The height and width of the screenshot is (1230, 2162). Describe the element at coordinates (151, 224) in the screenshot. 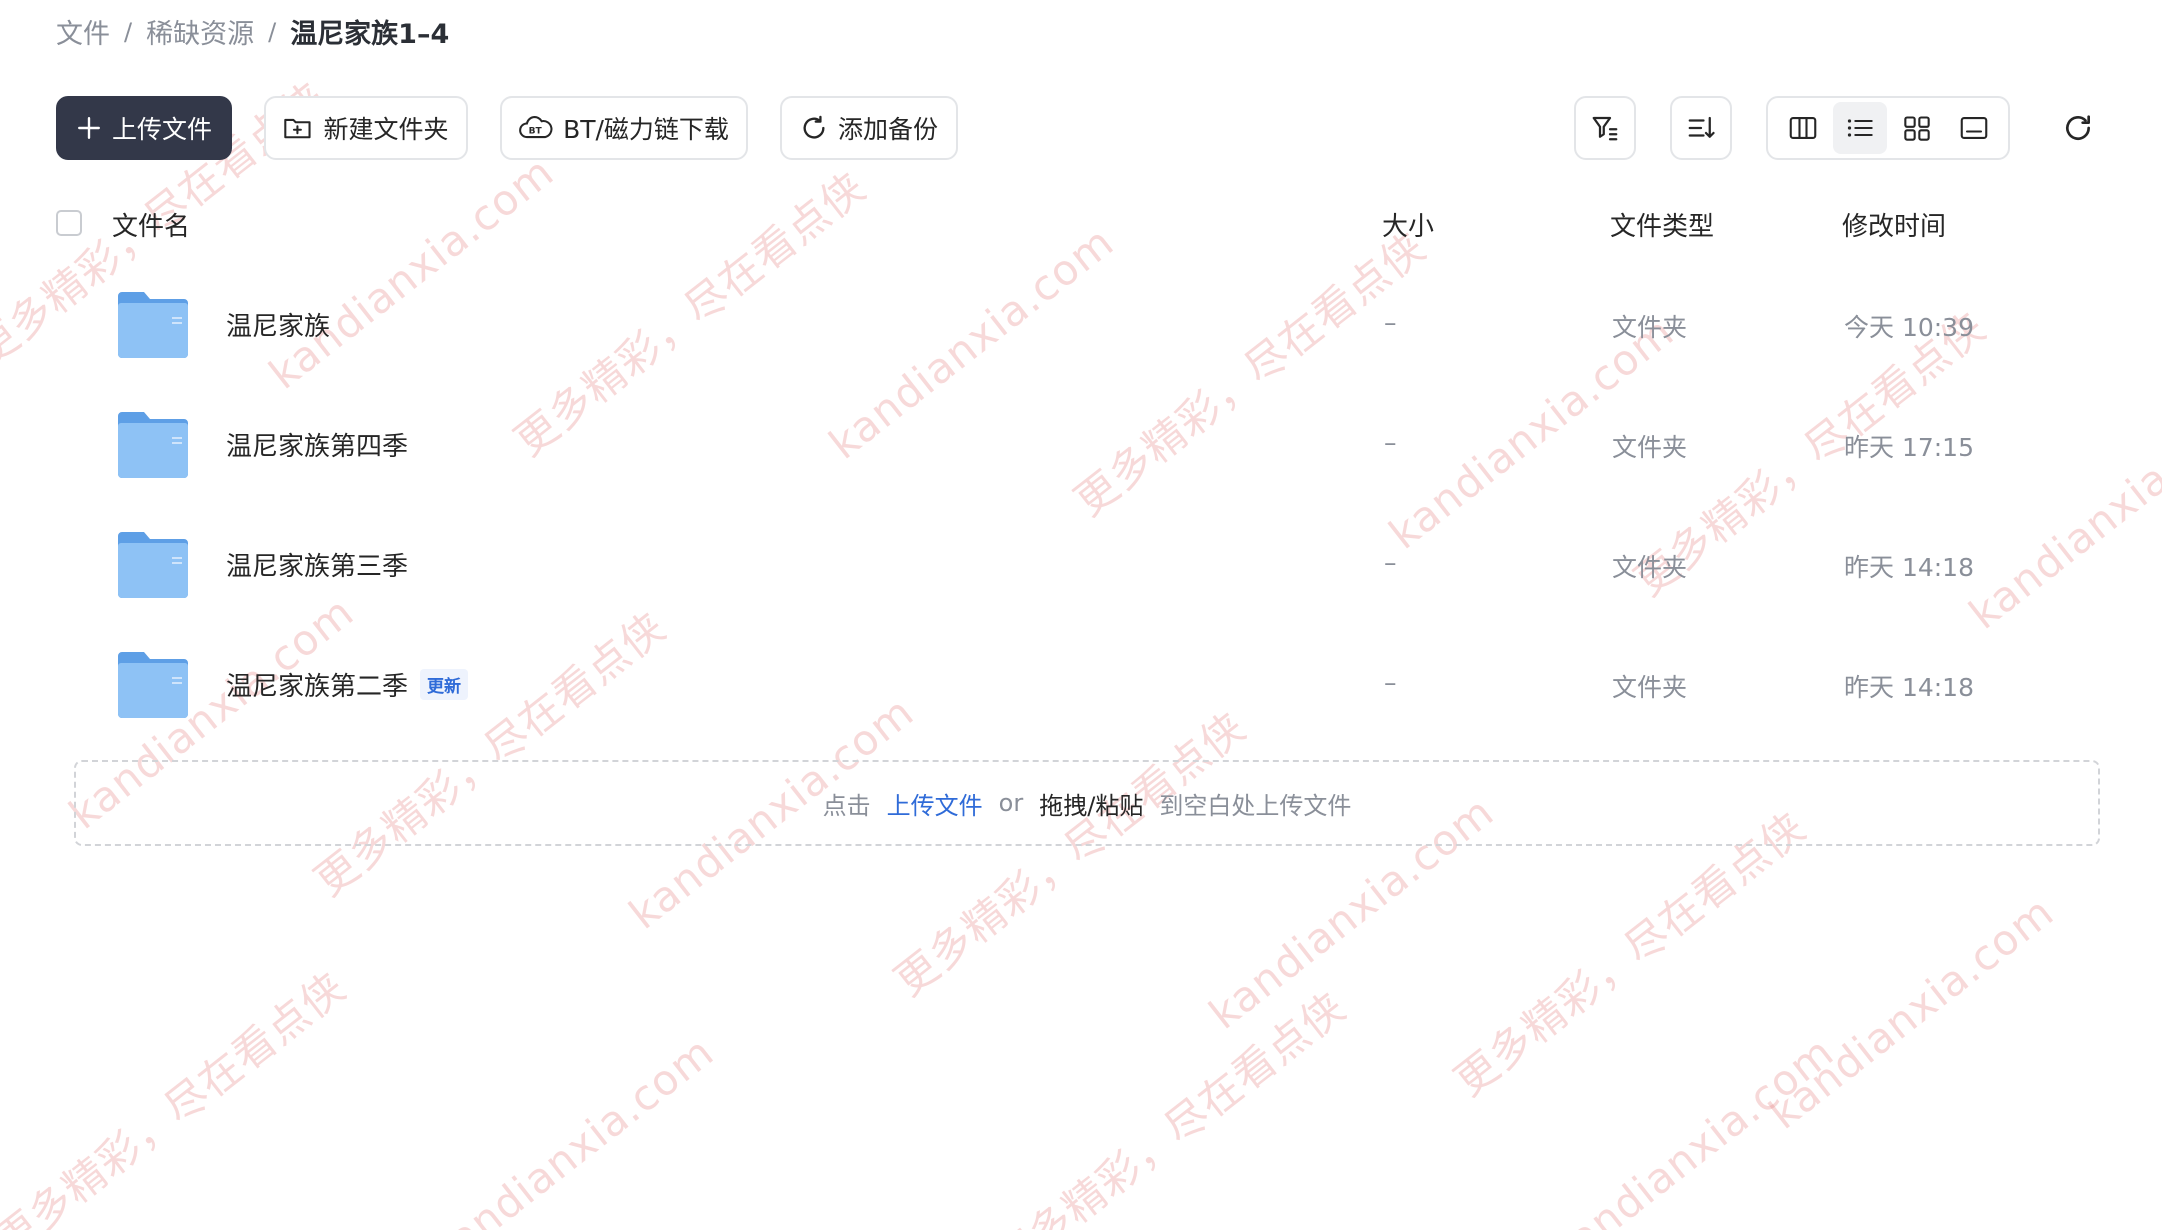

I see `column-header-name: 文件名` at that location.